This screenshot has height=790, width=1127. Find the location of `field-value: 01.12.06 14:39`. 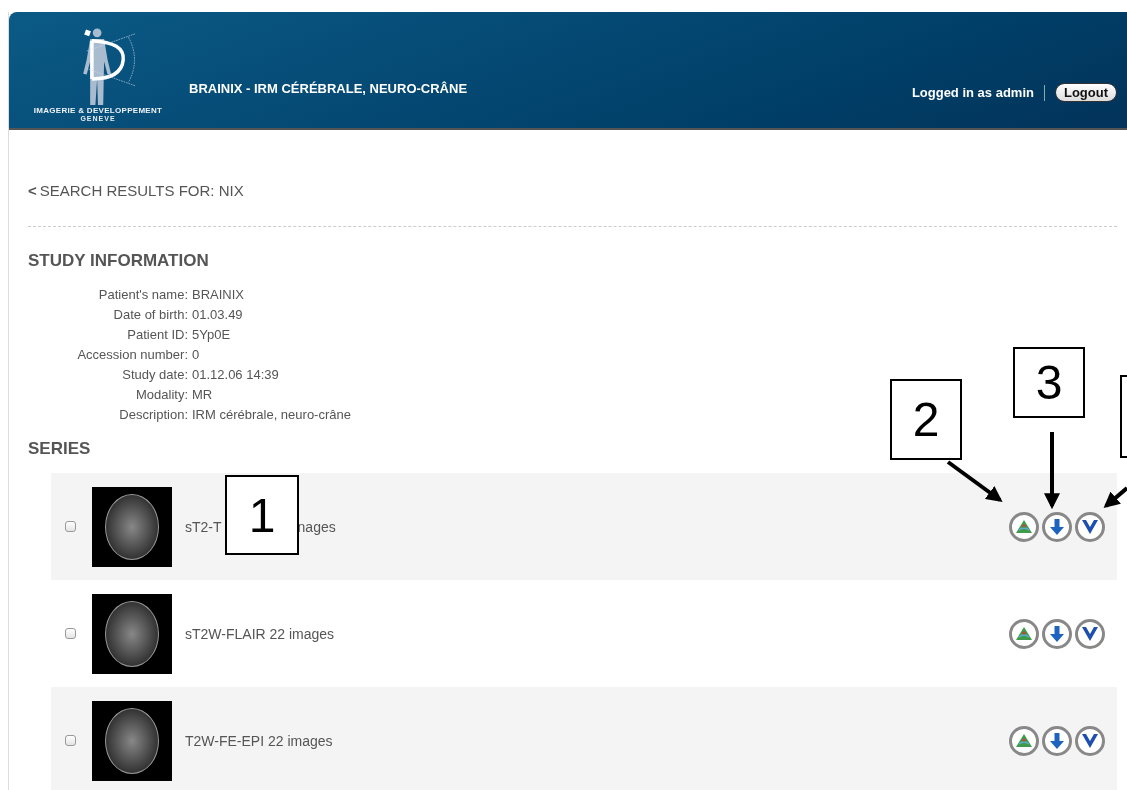

field-value: 01.12.06 14:39 is located at coordinates (236, 375).